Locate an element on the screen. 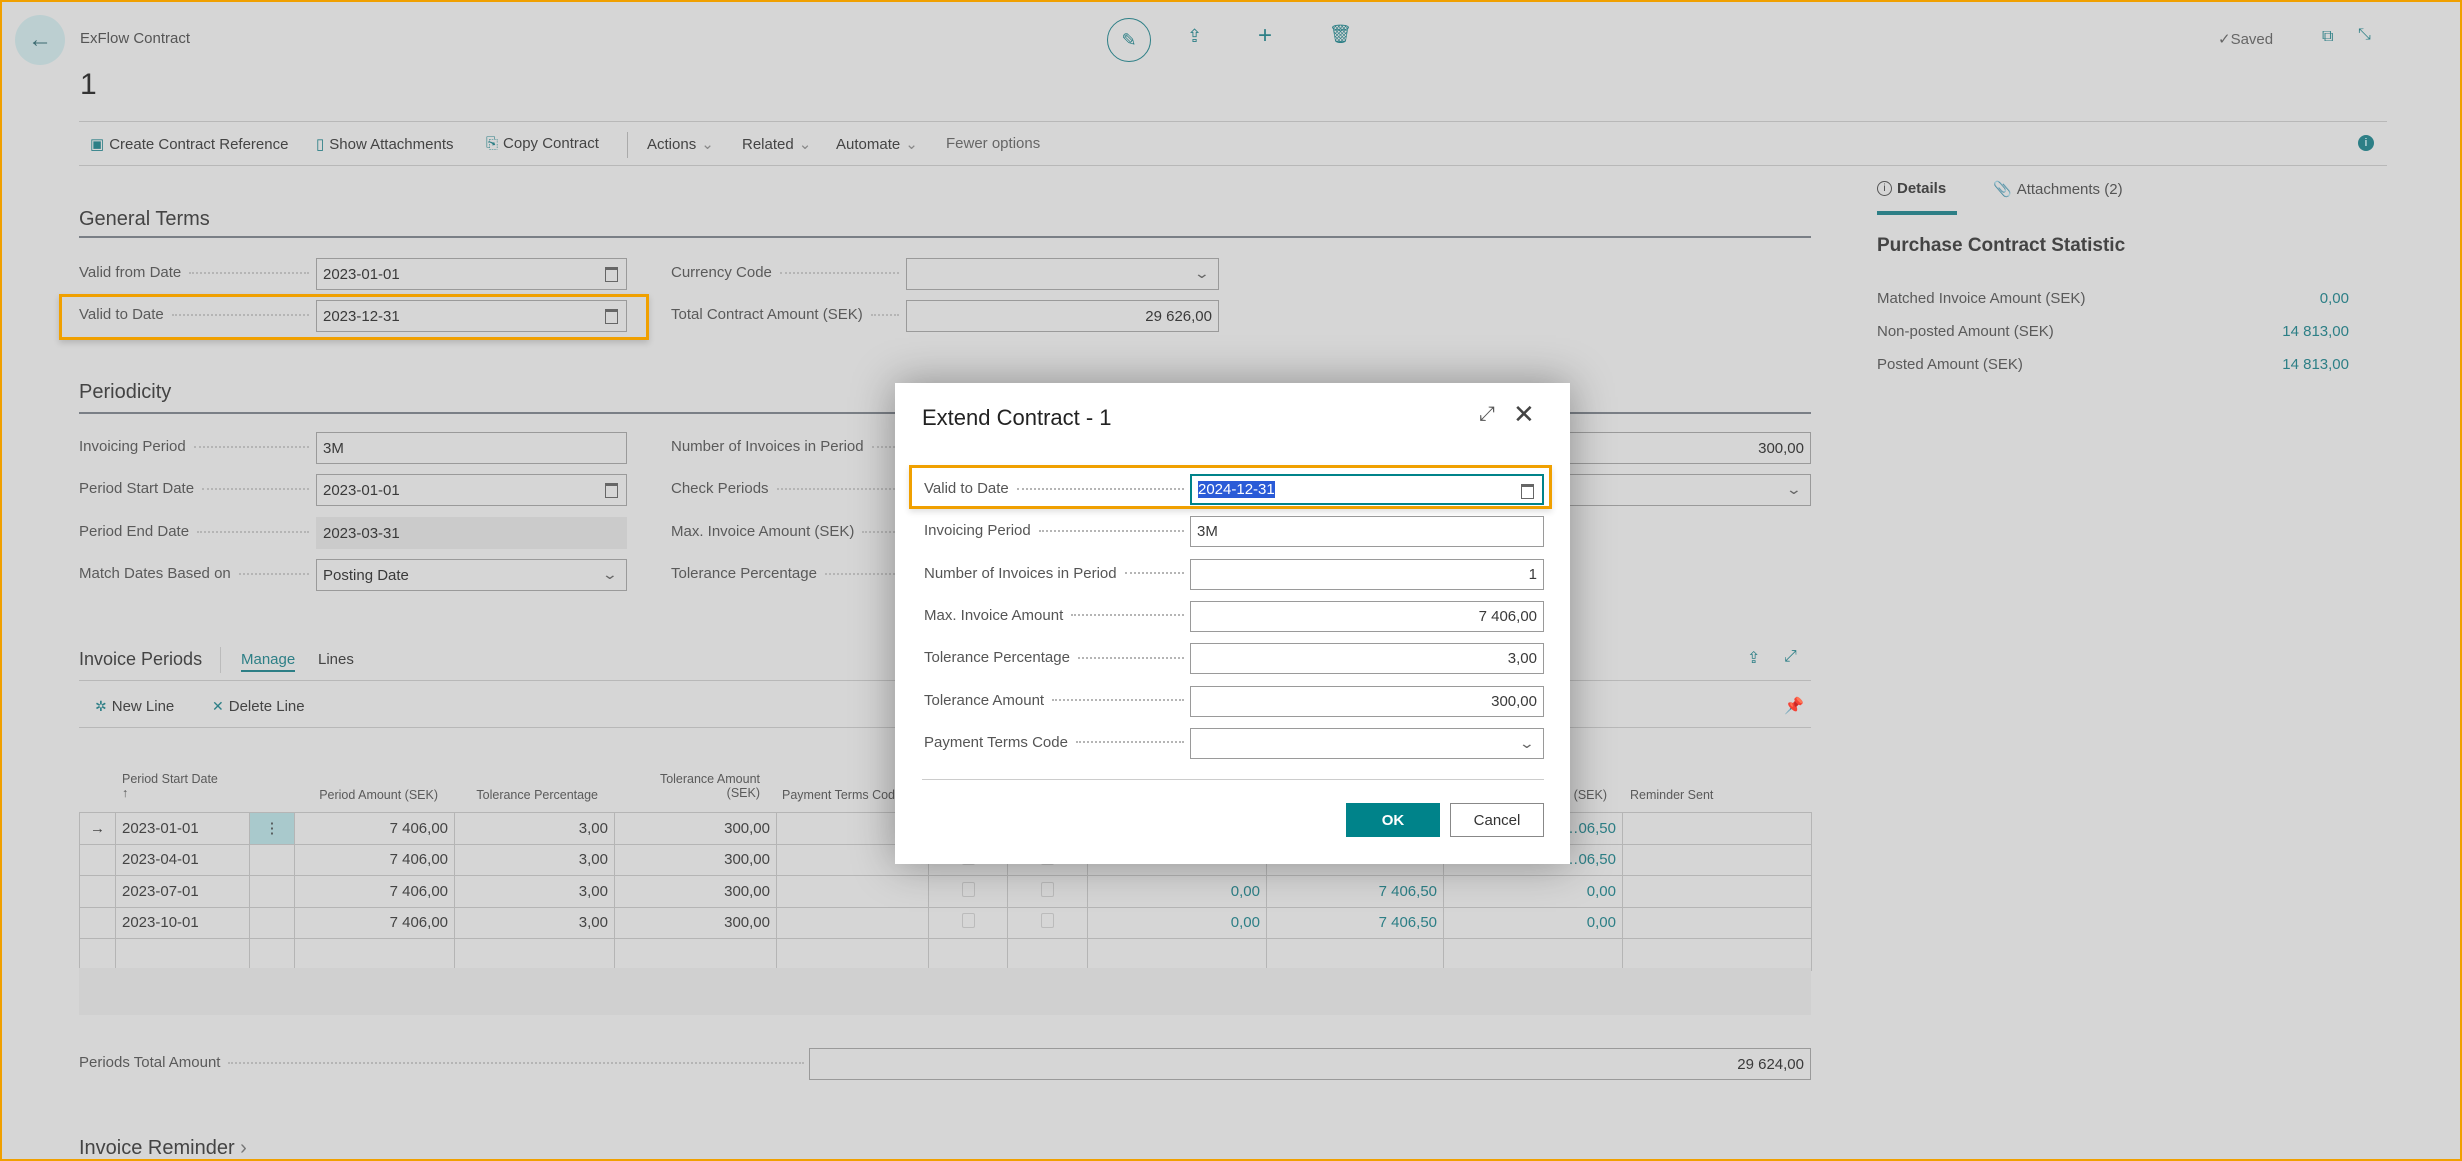  dialog-field-input: 3,00 is located at coordinates (1367, 659).